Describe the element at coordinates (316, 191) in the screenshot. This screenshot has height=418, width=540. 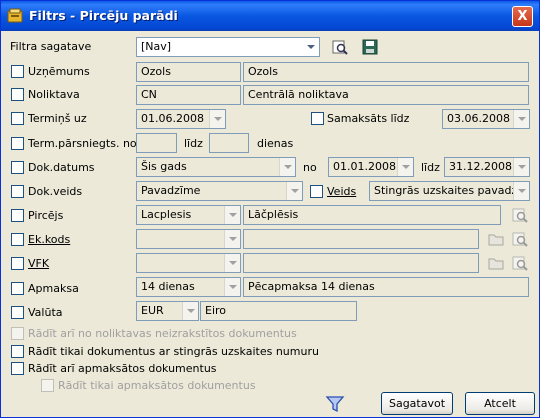
I see `veids-checkbox` at that location.